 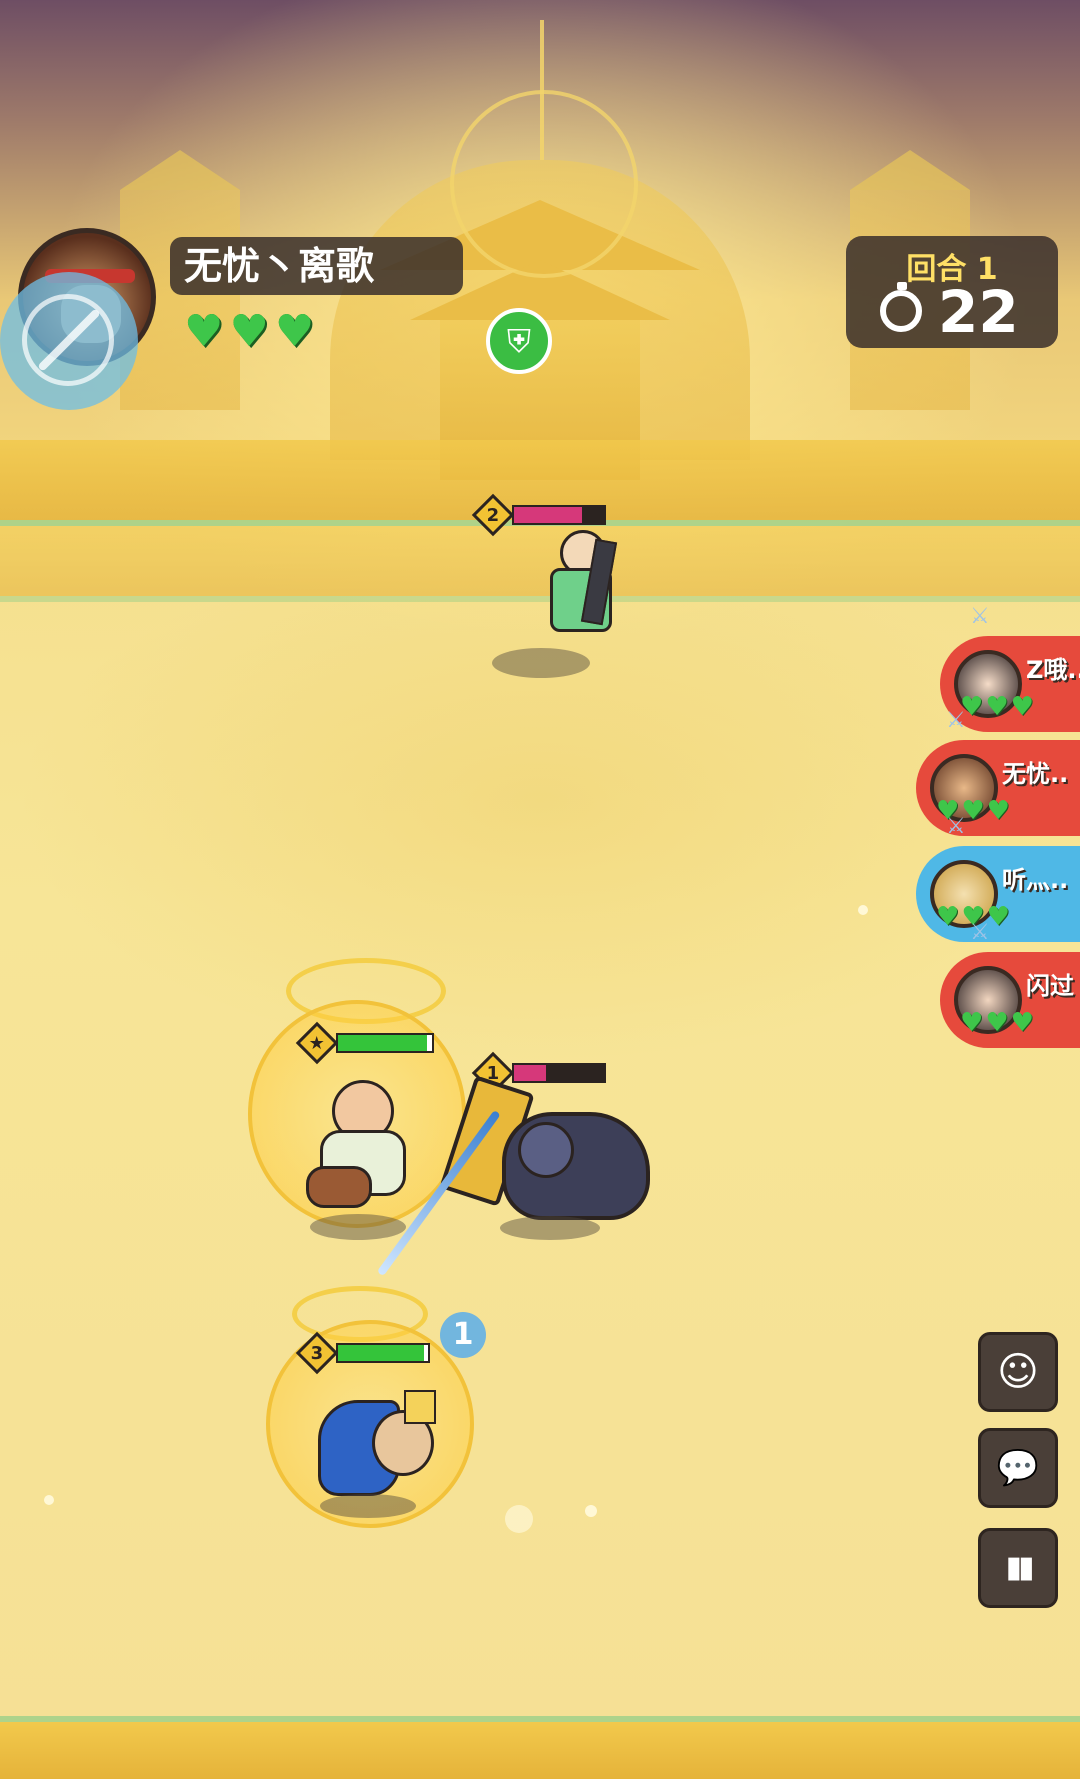 I want to click on unit-status-leader: ★, so click(x=364, y=1043).